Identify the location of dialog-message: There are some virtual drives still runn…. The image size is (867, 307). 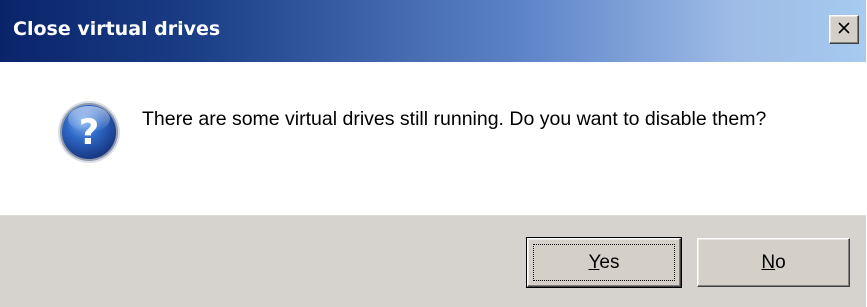
(454, 119).